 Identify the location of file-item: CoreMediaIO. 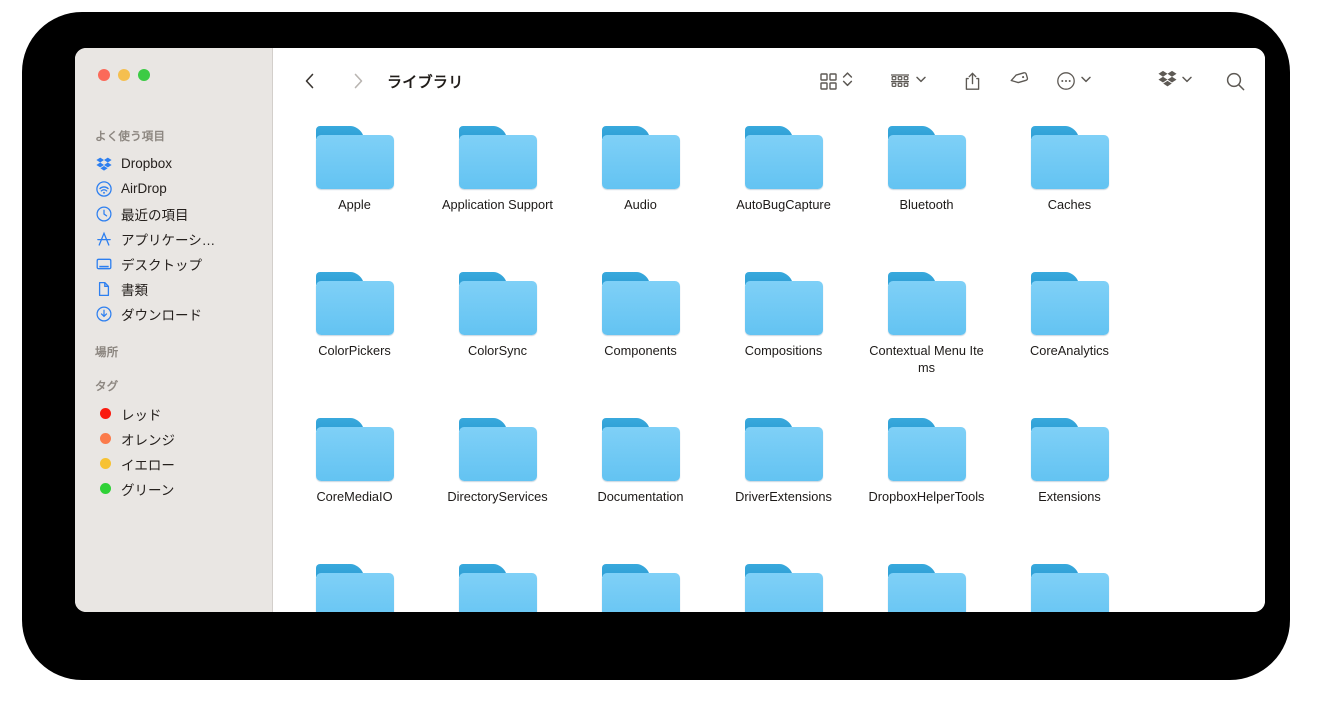
(354, 479).